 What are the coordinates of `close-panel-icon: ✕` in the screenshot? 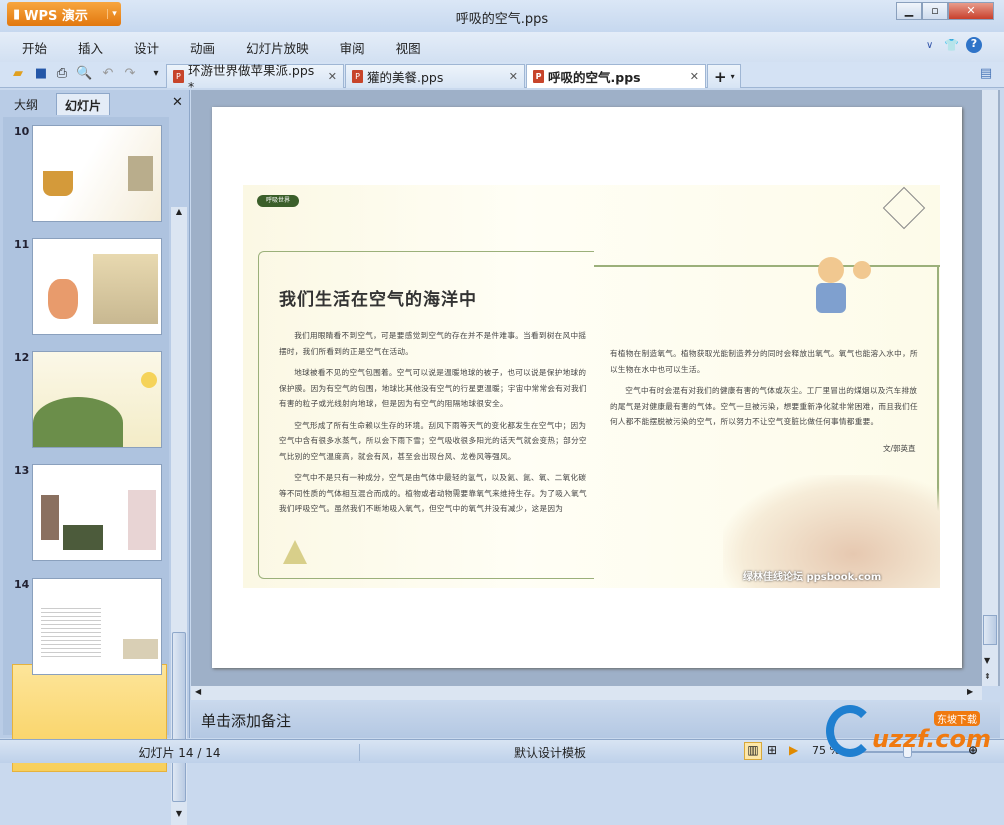 It's located at (177, 102).